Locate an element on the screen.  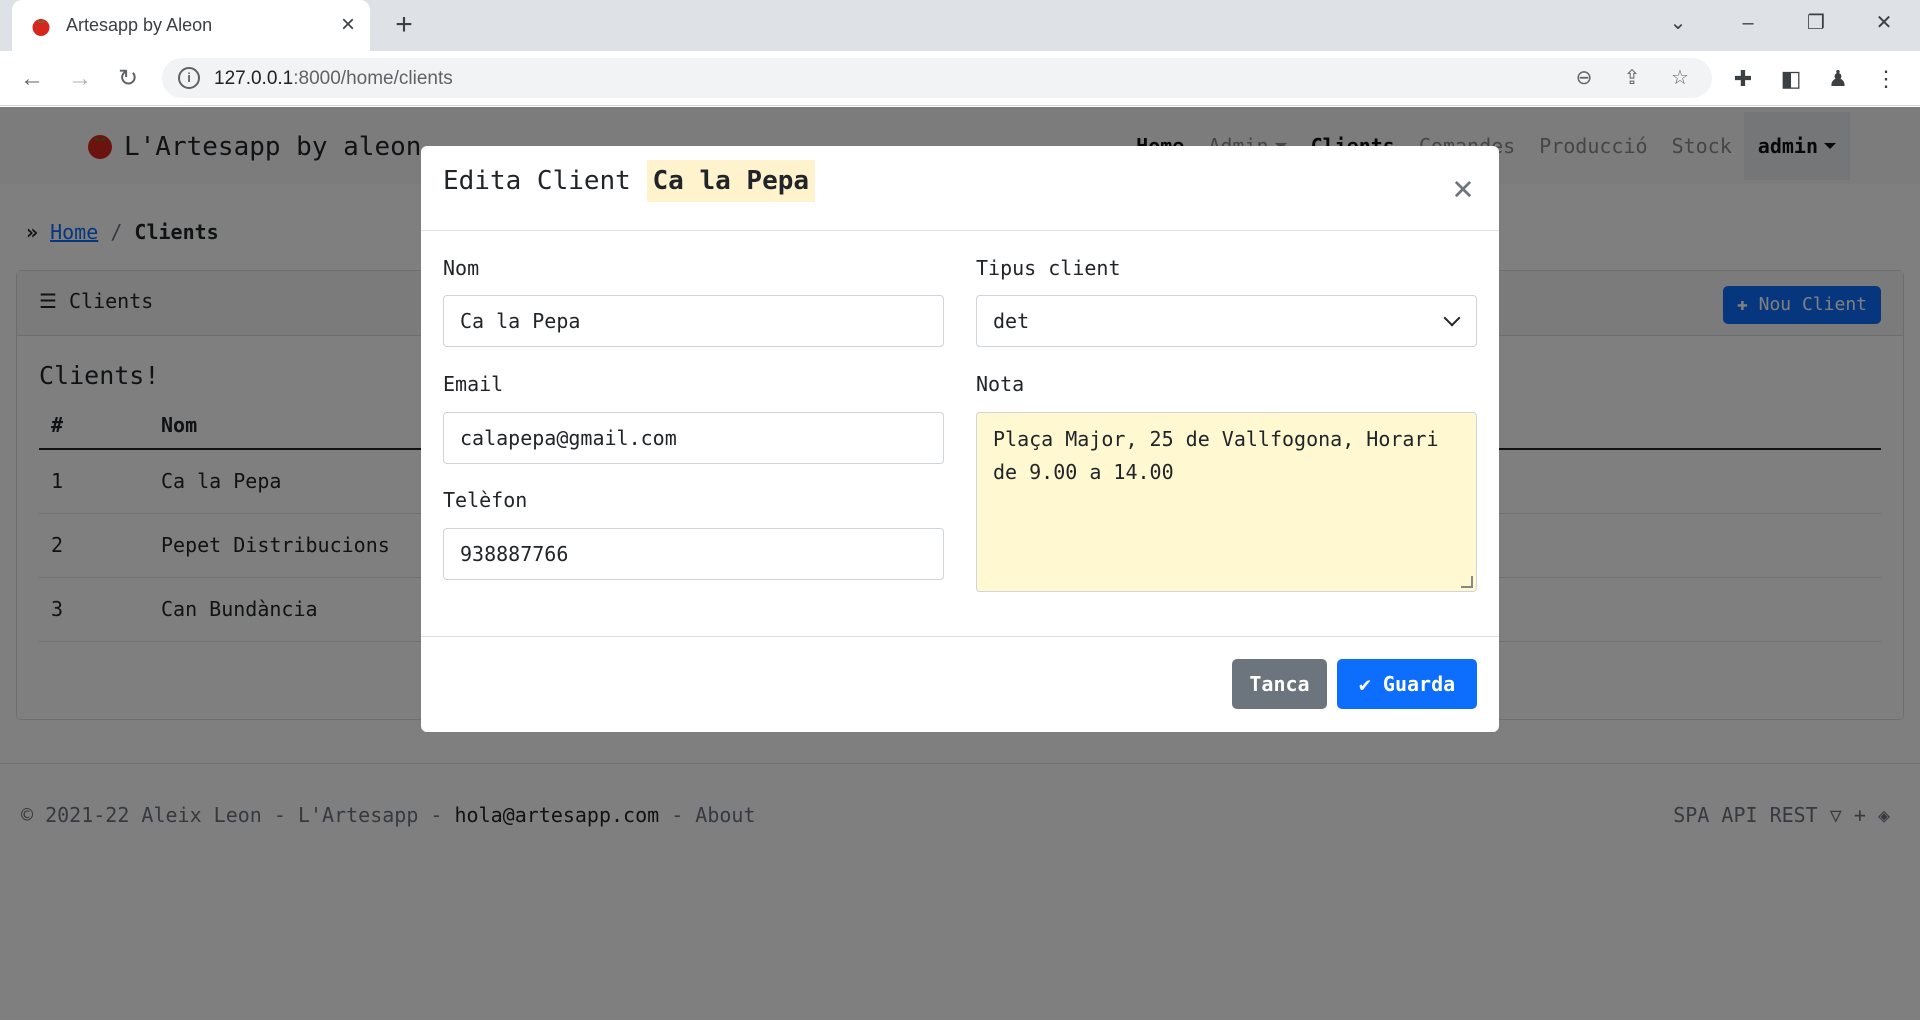
side-panel-icon: ◧ is located at coordinates (1791, 79).